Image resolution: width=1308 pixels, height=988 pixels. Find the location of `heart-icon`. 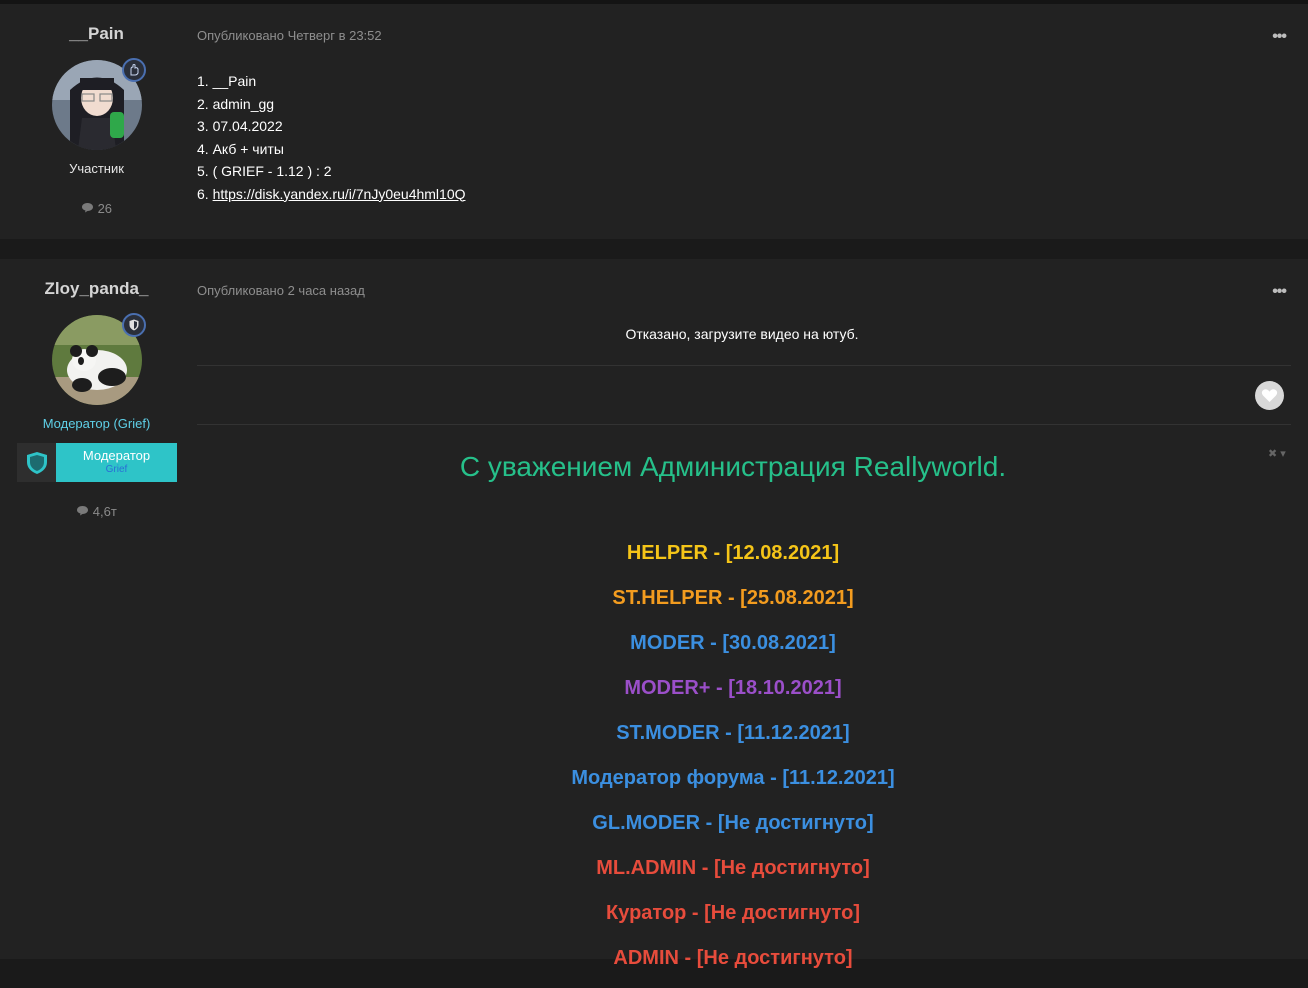

heart-icon is located at coordinates (1269, 395).